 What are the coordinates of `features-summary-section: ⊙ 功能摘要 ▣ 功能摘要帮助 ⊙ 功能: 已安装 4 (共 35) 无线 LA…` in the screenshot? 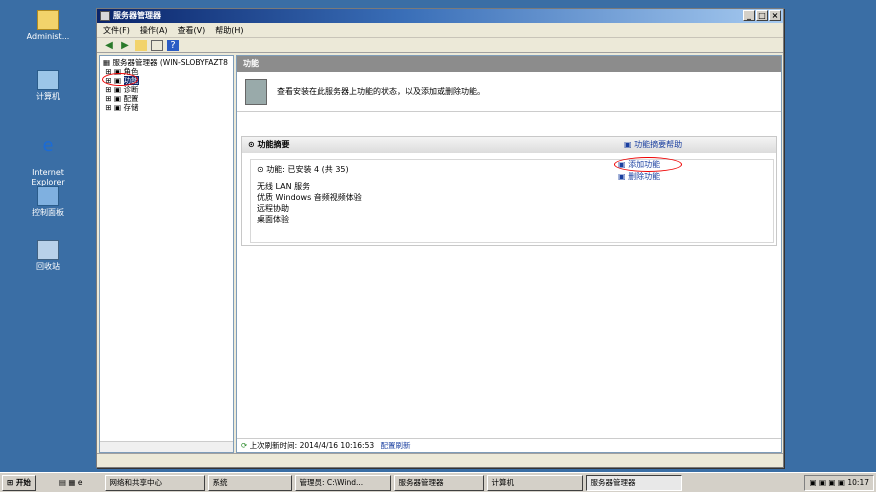 It's located at (509, 191).